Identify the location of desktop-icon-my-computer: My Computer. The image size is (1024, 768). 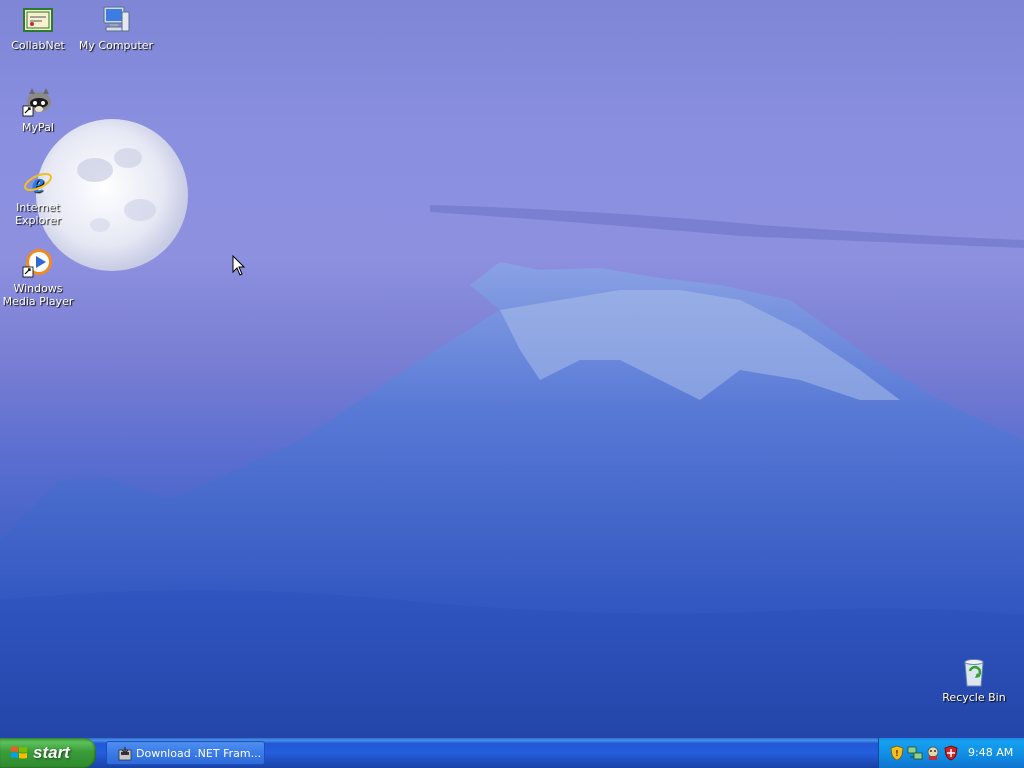
(116, 28).